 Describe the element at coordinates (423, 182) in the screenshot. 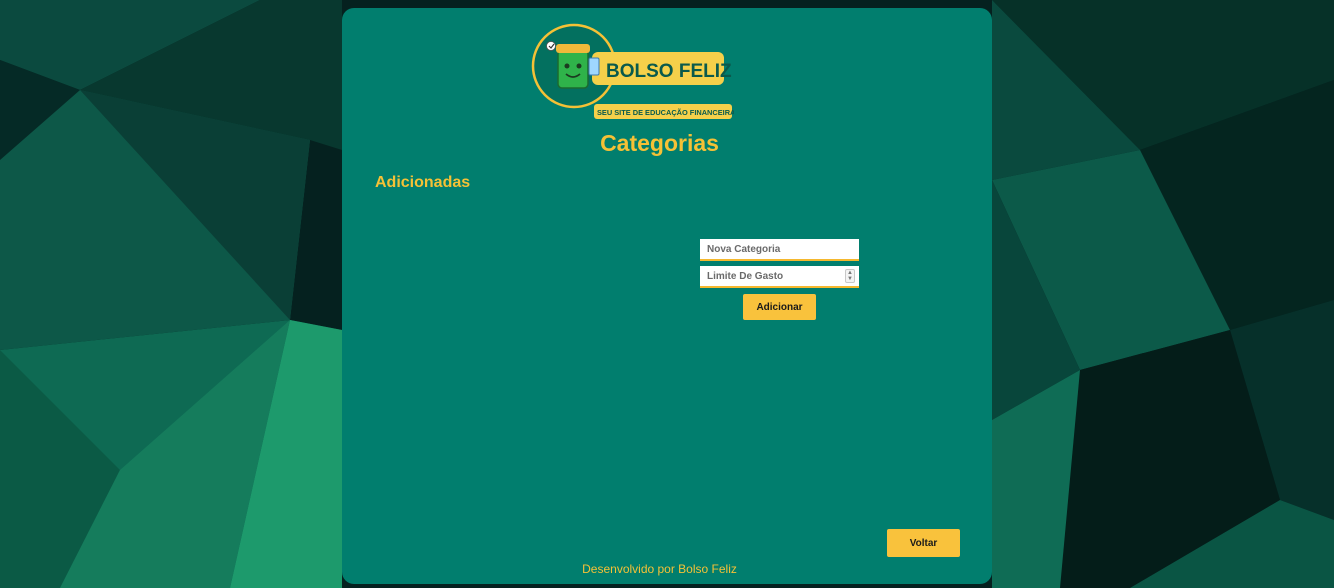

I see `added-categories-heading: Adicionadas` at that location.